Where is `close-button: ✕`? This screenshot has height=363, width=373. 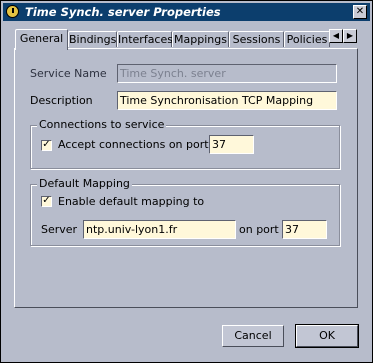
close-button: ✕ is located at coordinates (360, 12).